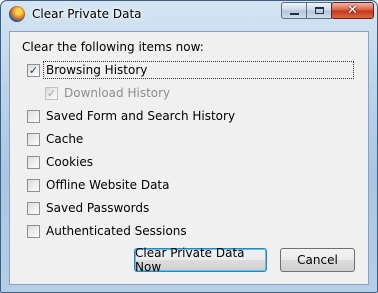 Image resolution: width=378 pixels, height=293 pixels. I want to click on item-authenticated-sessions: Authenticated Sessions, so click(107, 231).